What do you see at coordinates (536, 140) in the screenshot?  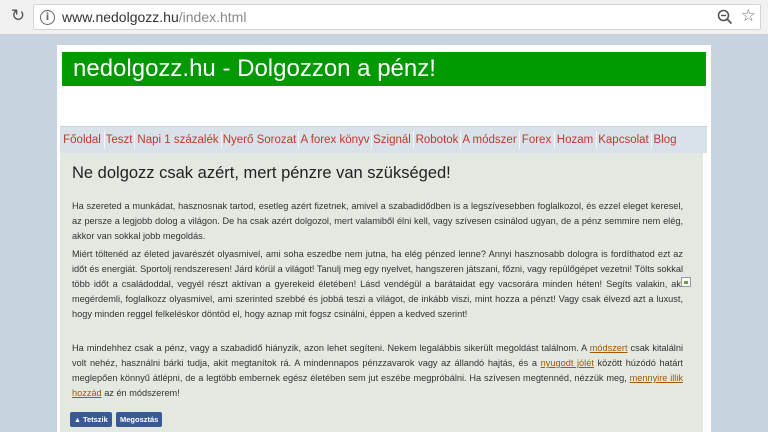 I see `nav-item-forex: Forex` at bounding box center [536, 140].